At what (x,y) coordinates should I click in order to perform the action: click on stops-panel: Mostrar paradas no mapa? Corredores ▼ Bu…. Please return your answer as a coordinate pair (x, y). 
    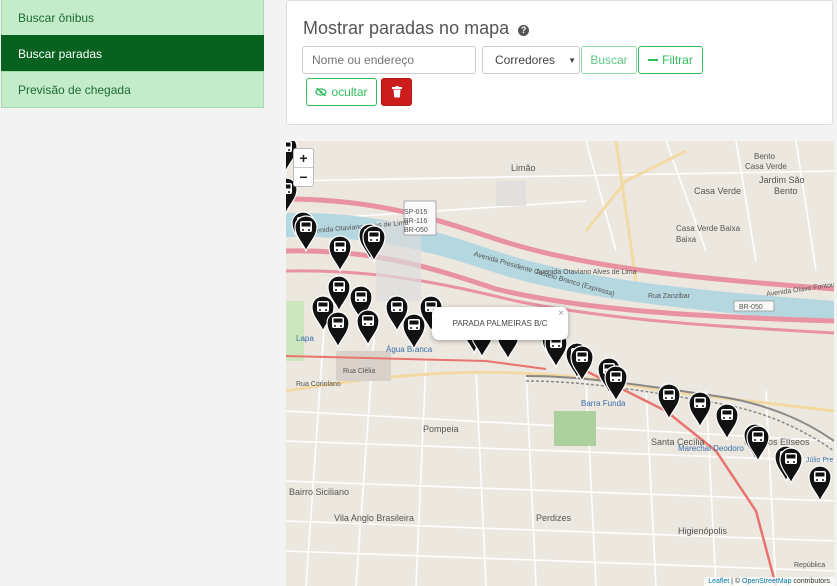
    Looking at the image, I should click on (559, 62).